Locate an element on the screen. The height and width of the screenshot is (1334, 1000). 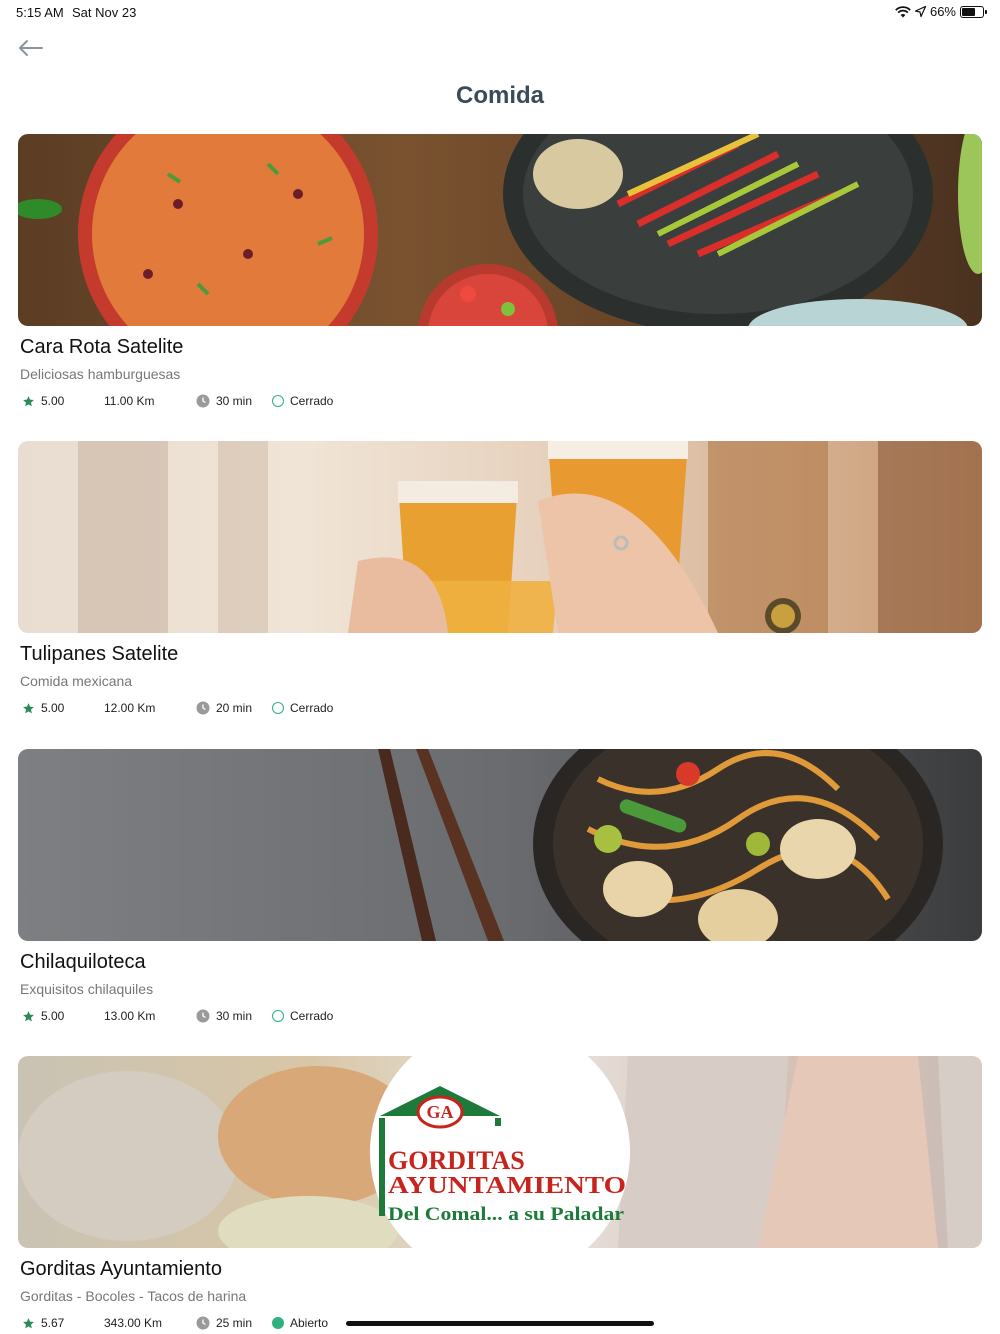
svg-text: AYUNTAMIENTO is located at coordinates (507, 1186).